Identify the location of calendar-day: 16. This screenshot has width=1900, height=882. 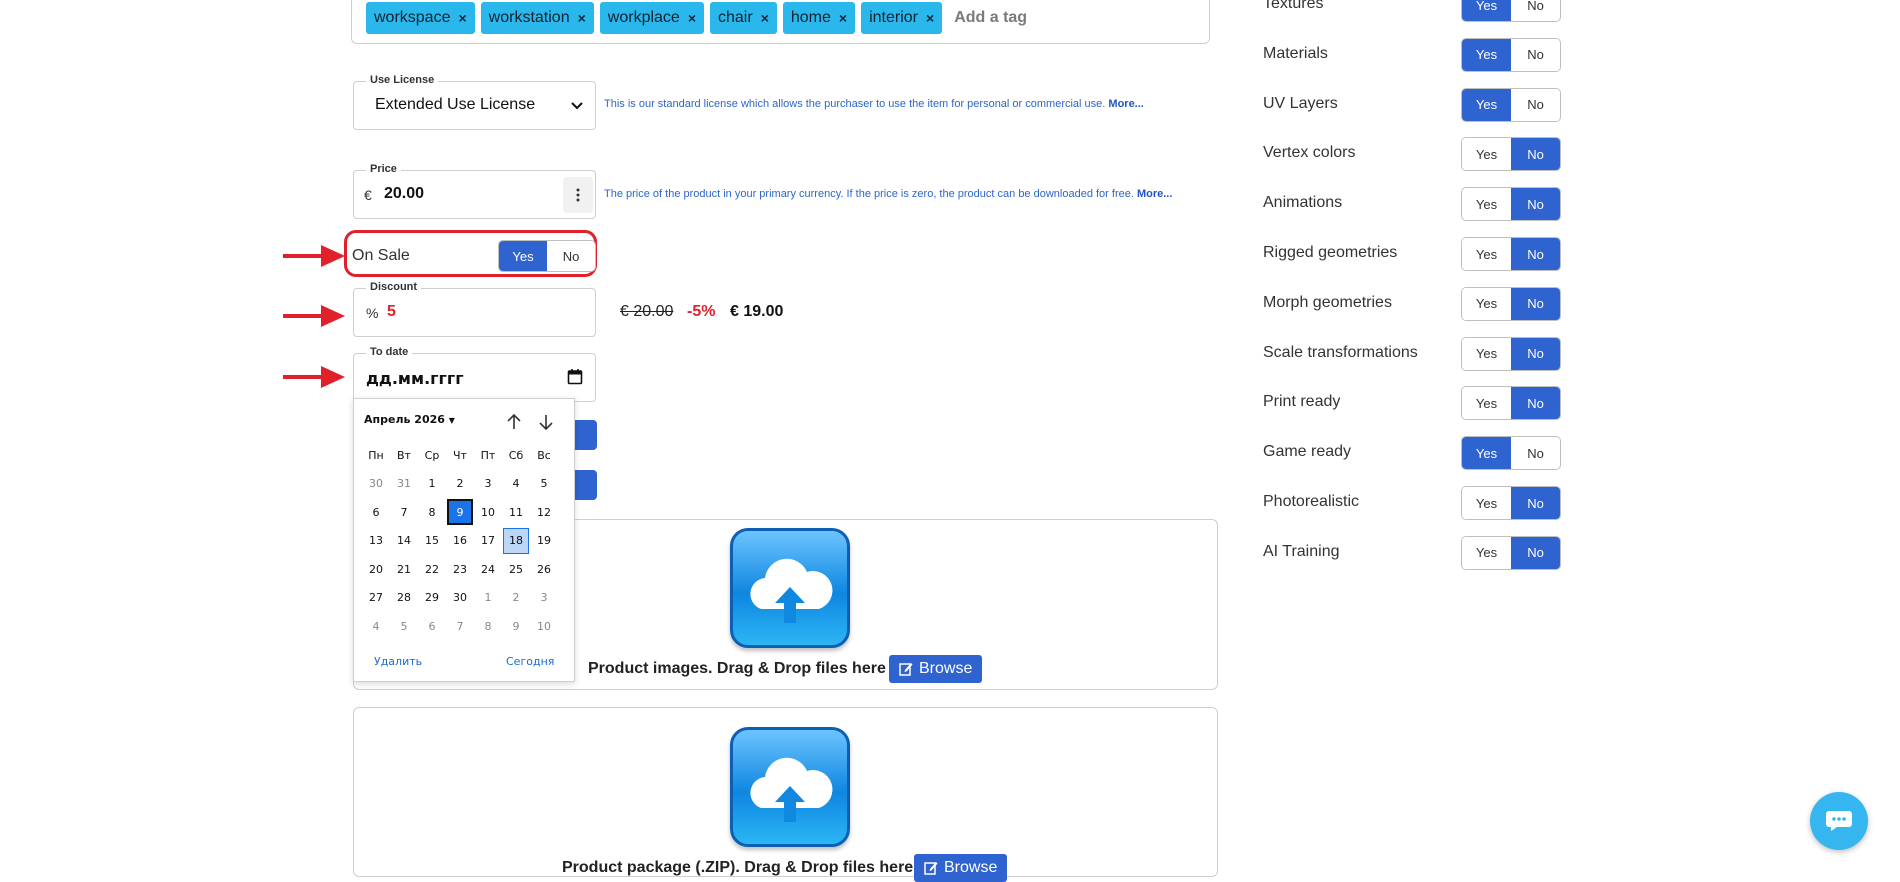
(460, 541).